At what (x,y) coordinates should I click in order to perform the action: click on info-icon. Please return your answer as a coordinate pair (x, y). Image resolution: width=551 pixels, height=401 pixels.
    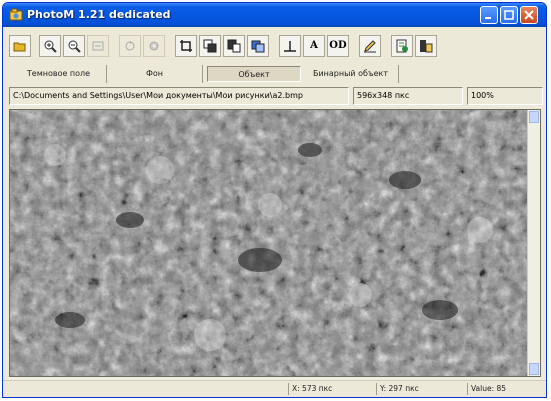
    Looking at the image, I should click on (426, 46).